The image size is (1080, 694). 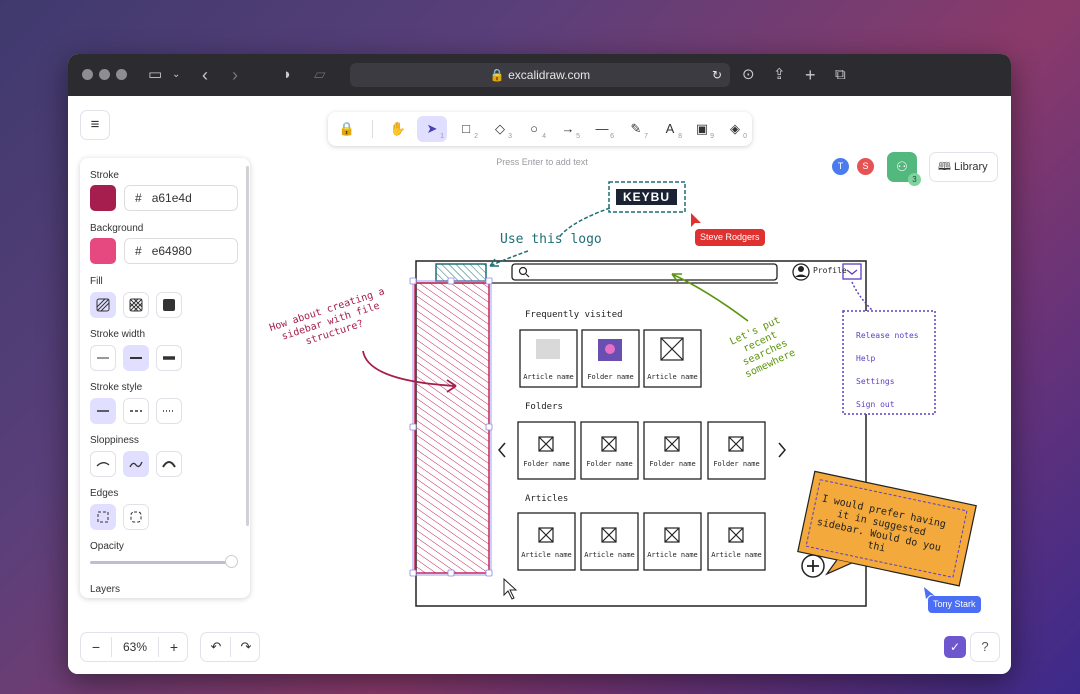 I want to click on redo-icon: ↷, so click(x=246, y=646).